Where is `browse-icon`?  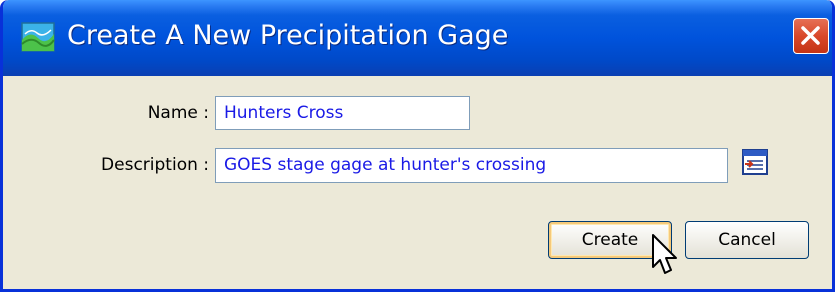 browse-icon is located at coordinates (755, 162).